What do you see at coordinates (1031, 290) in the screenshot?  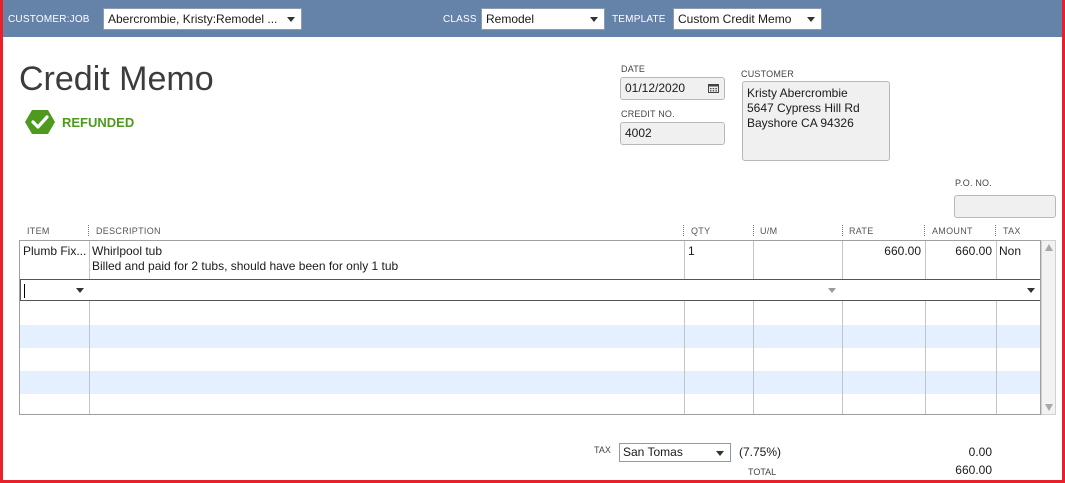 I see `tax-dropdown-arrow-icon` at bounding box center [1031, 290].